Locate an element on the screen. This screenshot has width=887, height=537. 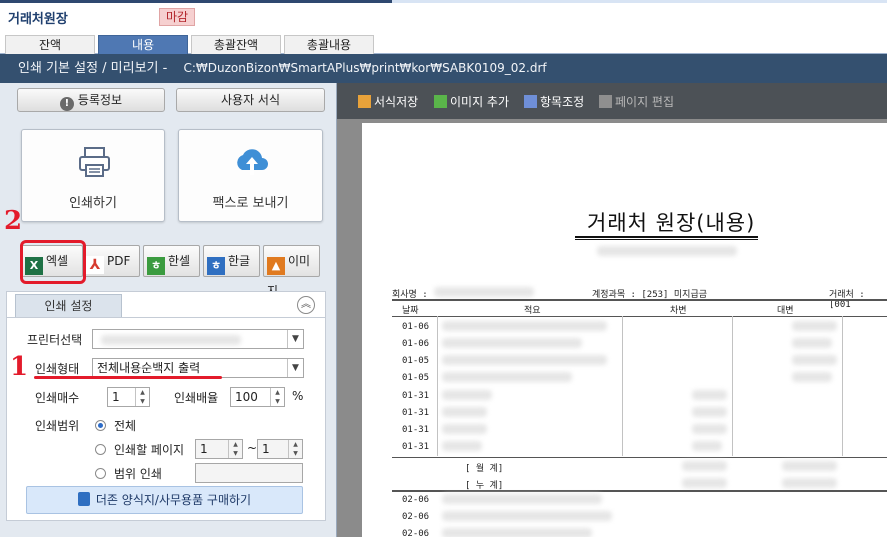
month-subtotal-label: [ 월 계] is located at coordinates (484, 469).